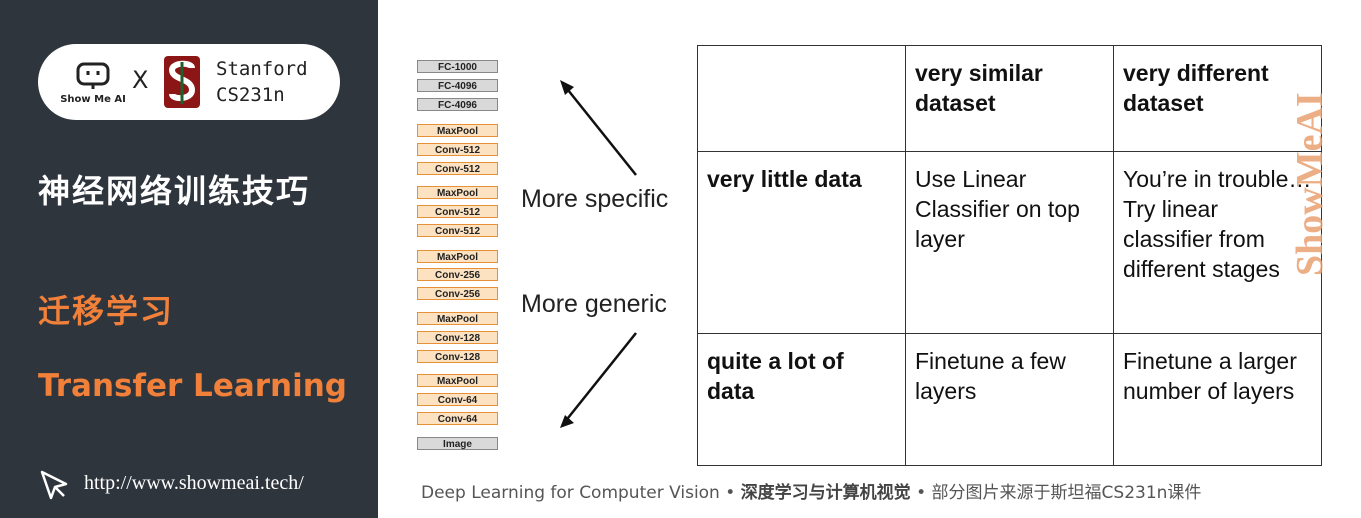 The image size is (1361, 518). Describe the element at coordinates (93, 99) in the screenshot. I see `showmeai-name: Show Me AI` at that location.